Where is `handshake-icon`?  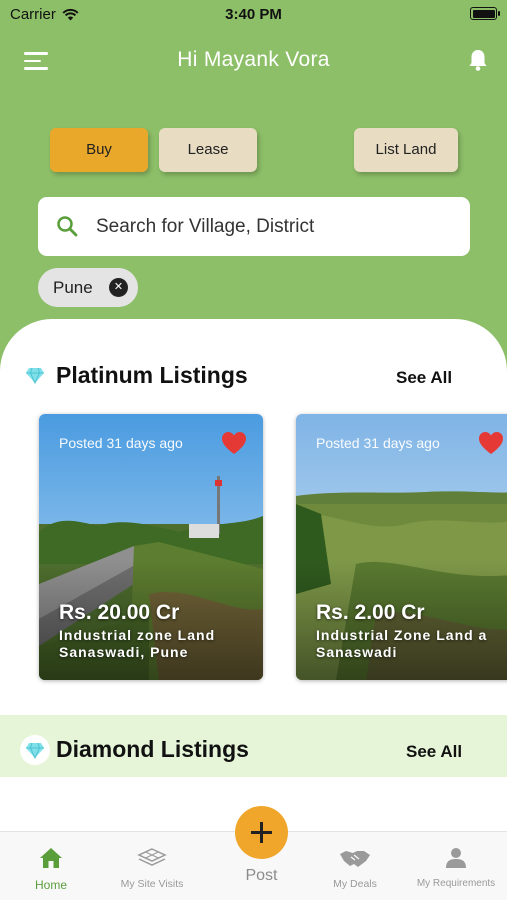 handshake-icon is located at coordinates (355, 859).